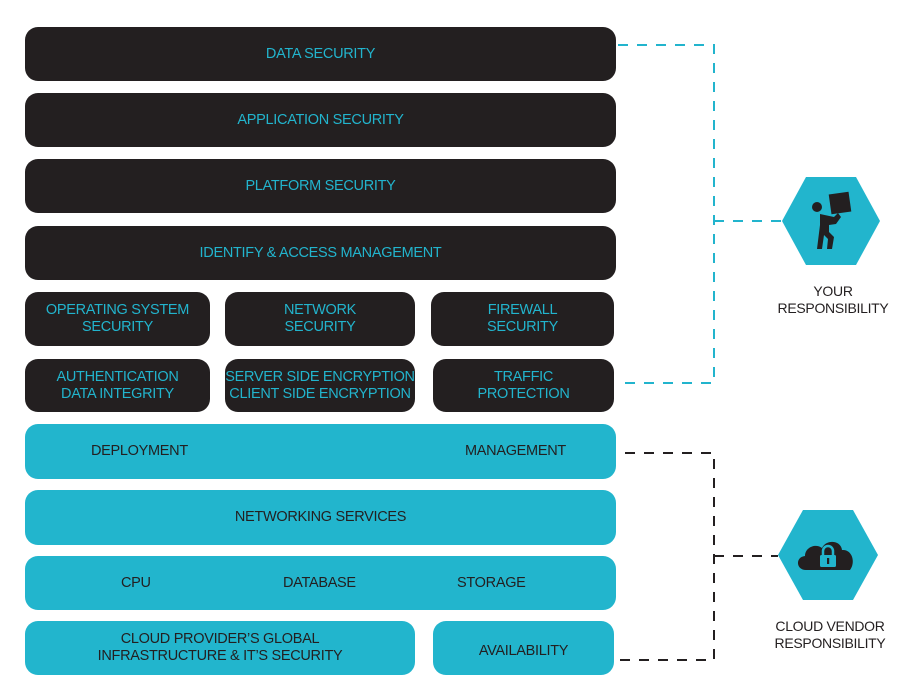 The height and width of the screenshot is (684, 913). What do you see at coordinates (666, 214) in the screenshot?
I see `customer-bracket-line` at bounding box center [666, 214].